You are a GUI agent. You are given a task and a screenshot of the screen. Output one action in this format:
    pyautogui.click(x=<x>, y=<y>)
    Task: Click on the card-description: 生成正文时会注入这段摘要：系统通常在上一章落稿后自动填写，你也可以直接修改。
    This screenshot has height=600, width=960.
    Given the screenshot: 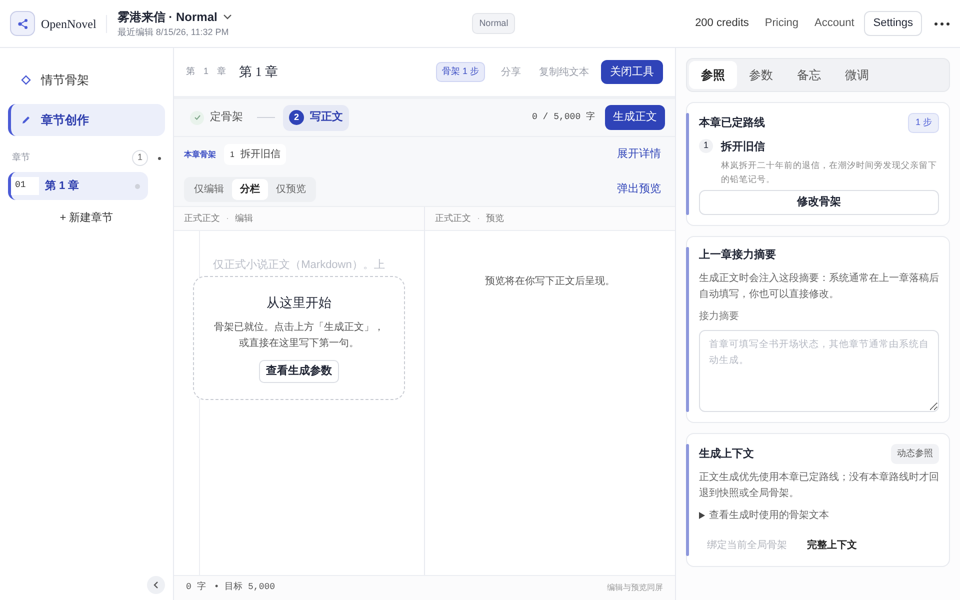 What is the action you would take?
    pyautogui.click(x=819, y=287)
    